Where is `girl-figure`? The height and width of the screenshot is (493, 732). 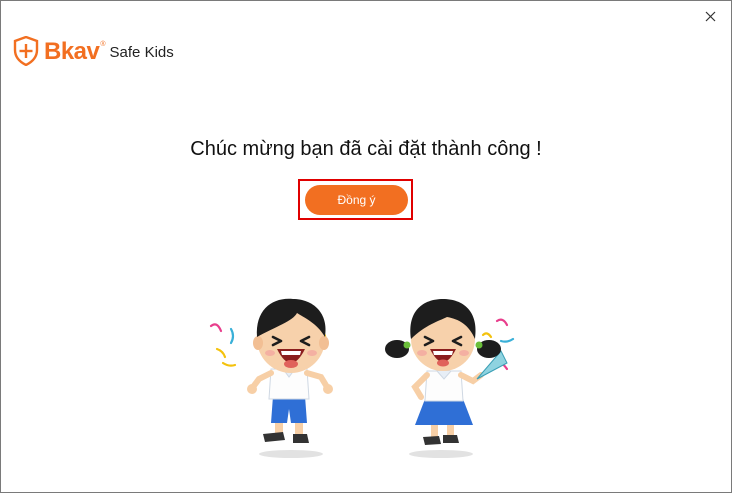 girl-figure is located at coordinates (446, 372).